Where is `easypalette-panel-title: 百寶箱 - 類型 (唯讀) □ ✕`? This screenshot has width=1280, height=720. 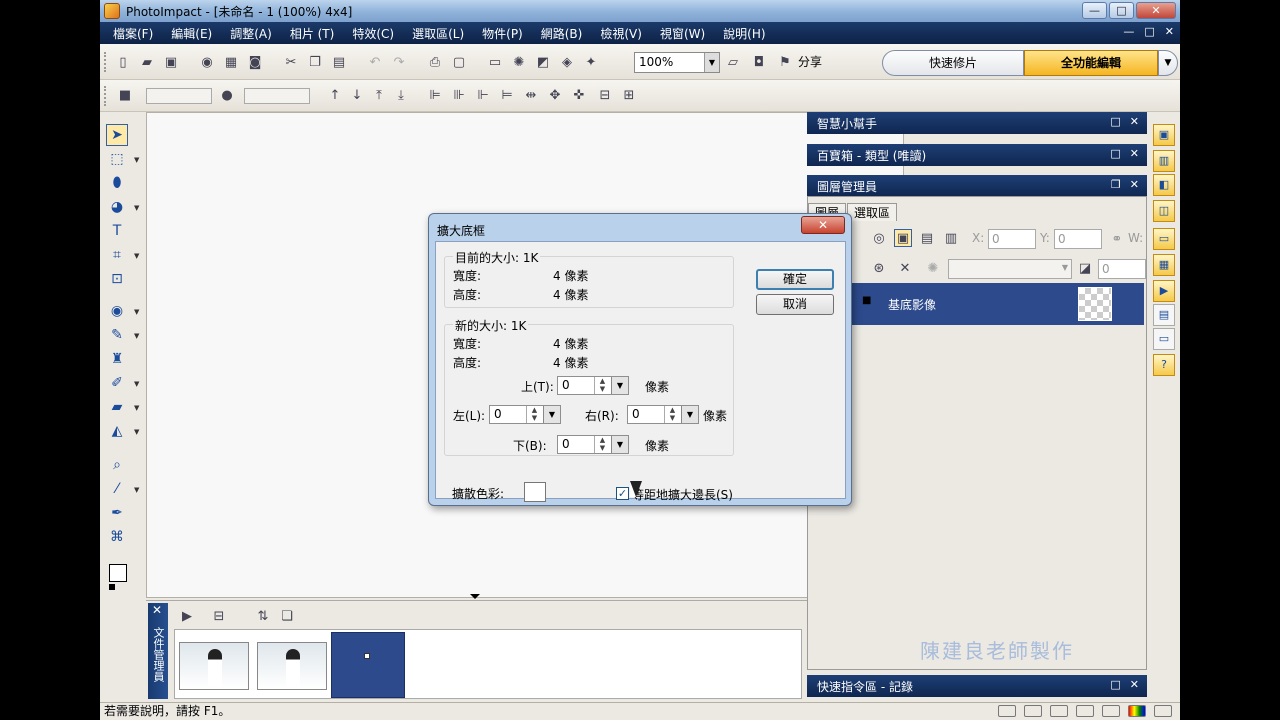 easypalette-panel-title: 百寶箱 - 類型 (唯讀) □ ✕ is located at coordinates (977, 155).